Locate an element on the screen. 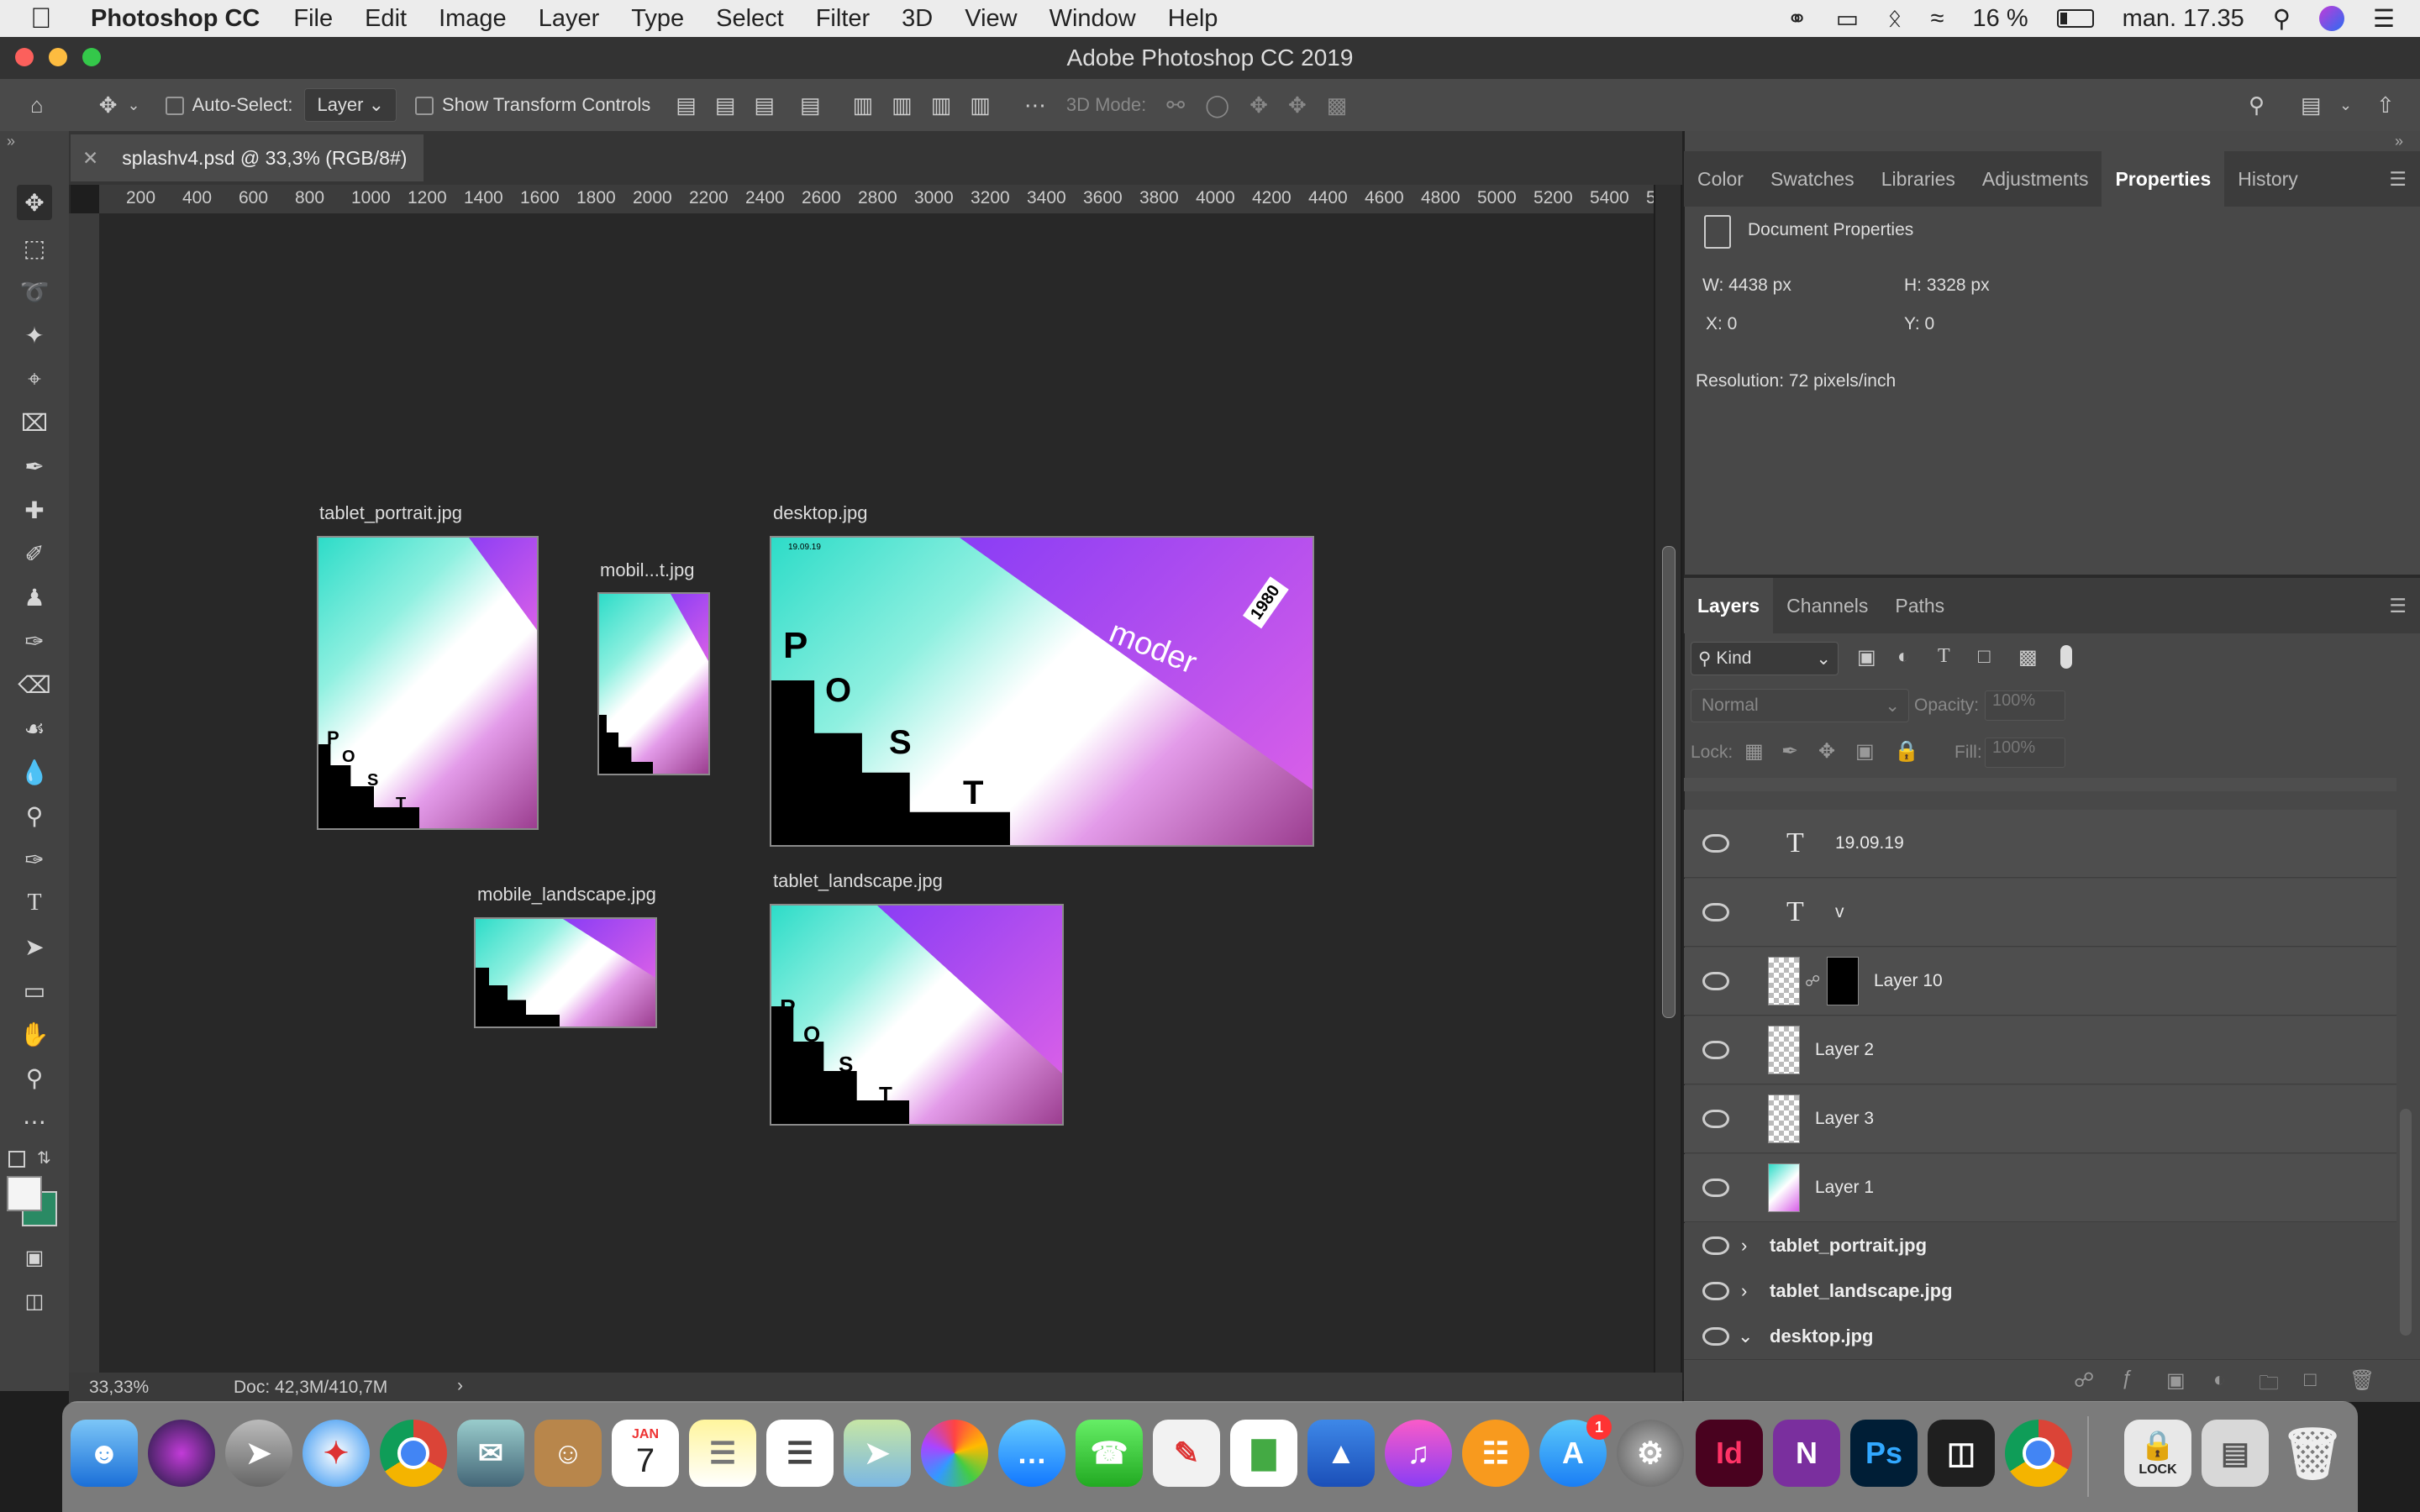 This screenshot has height=1512, width=2420. airplay-icon: ▭ is located at coordinates (1848, 19).